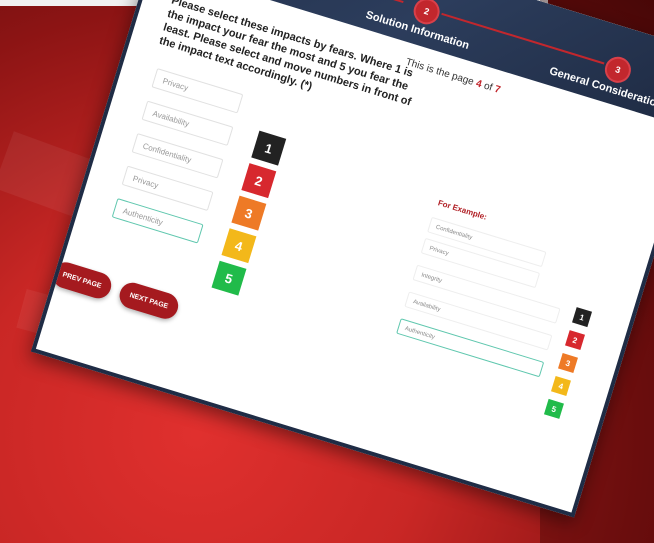  I want to click on rank-number-4: 4, so click(239, 246).